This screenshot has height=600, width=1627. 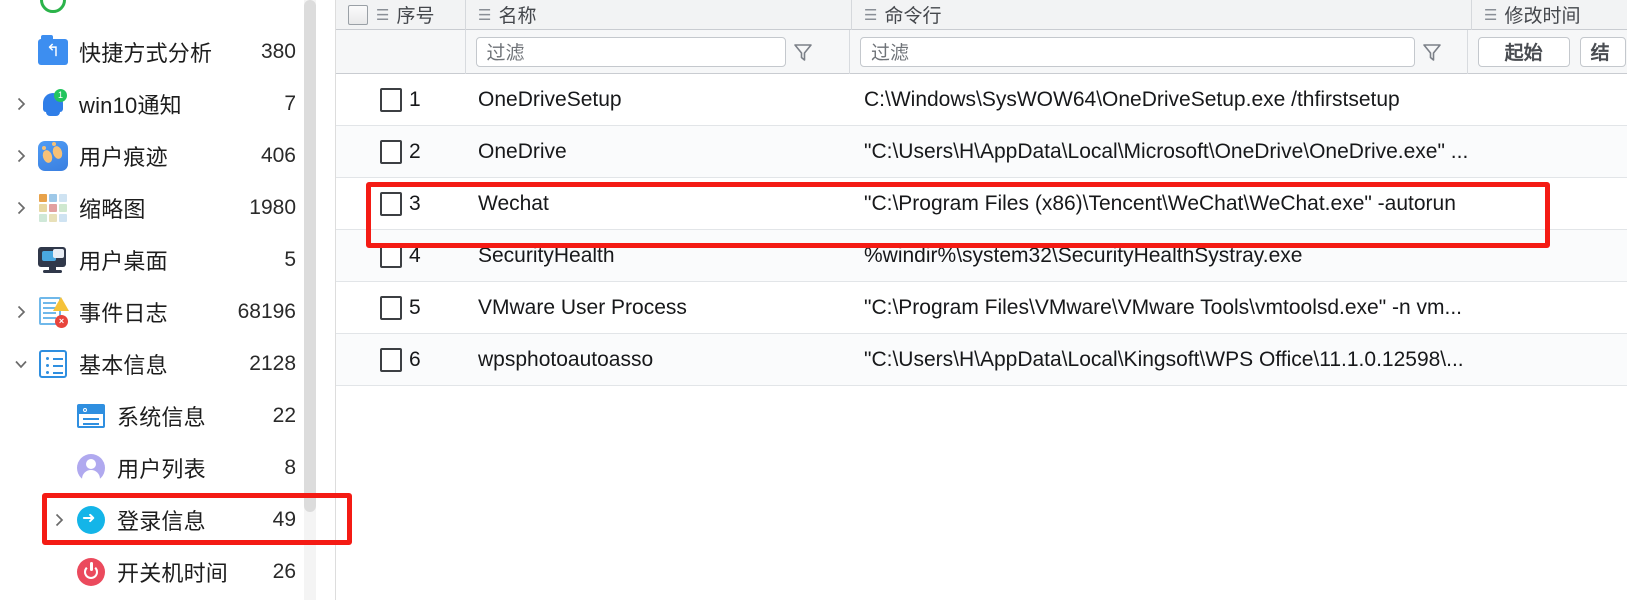 I want to click on filter-input-mtime-start: 起始, so click(x=1523, y=51).